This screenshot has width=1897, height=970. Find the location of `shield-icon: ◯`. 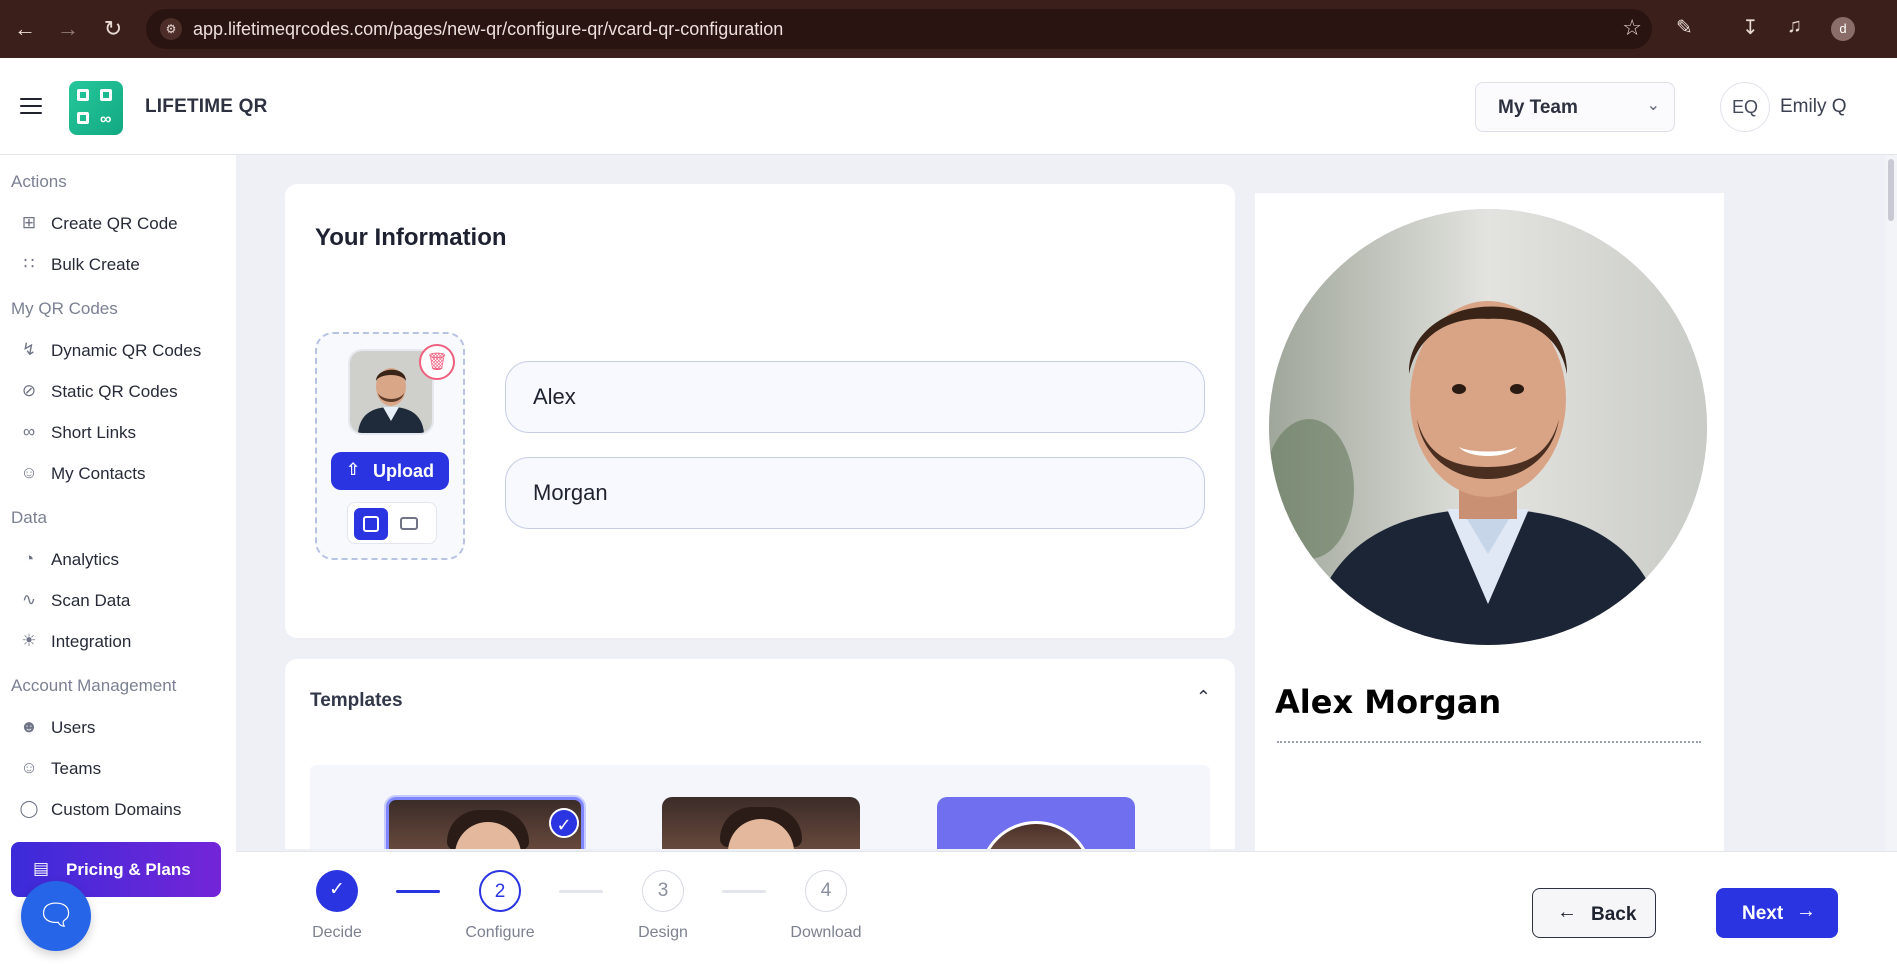

shield-icon: ◯ is located at coordinates (29, 808).